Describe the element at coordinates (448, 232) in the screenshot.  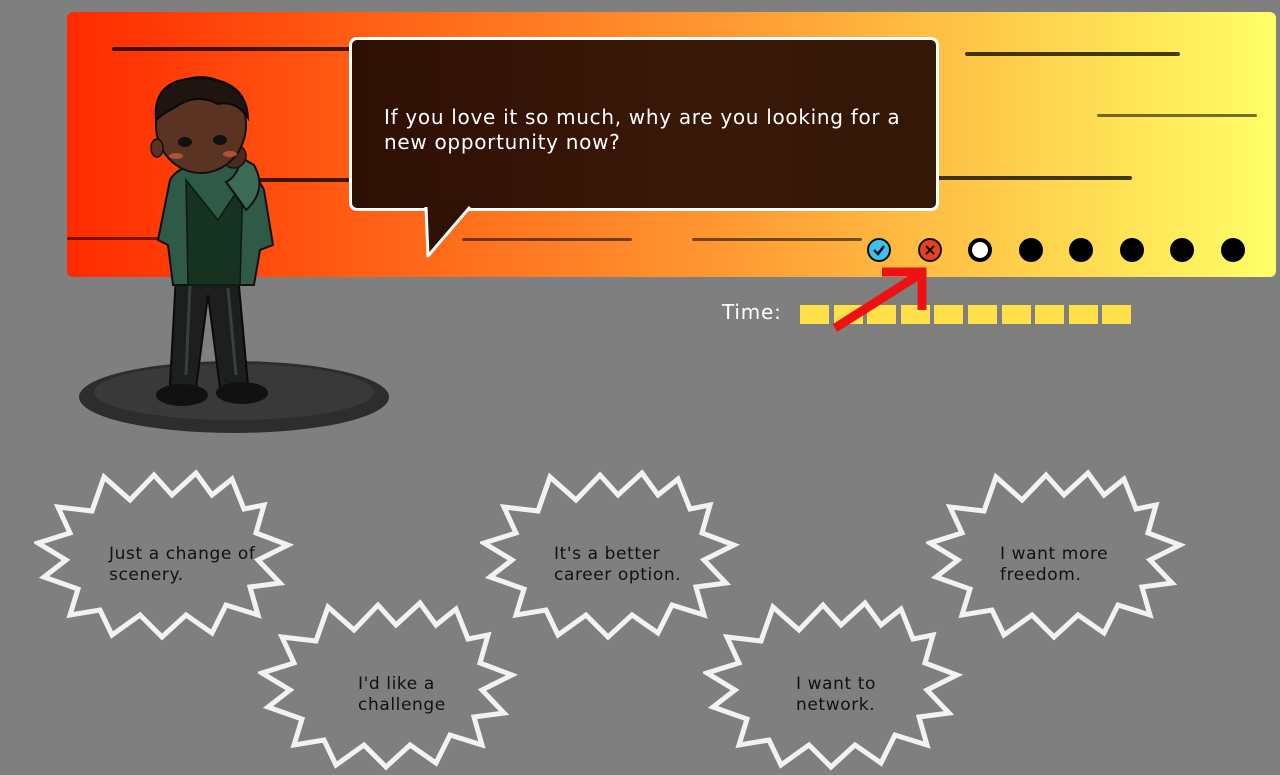
I see `speech-bubble-tail` at that location.